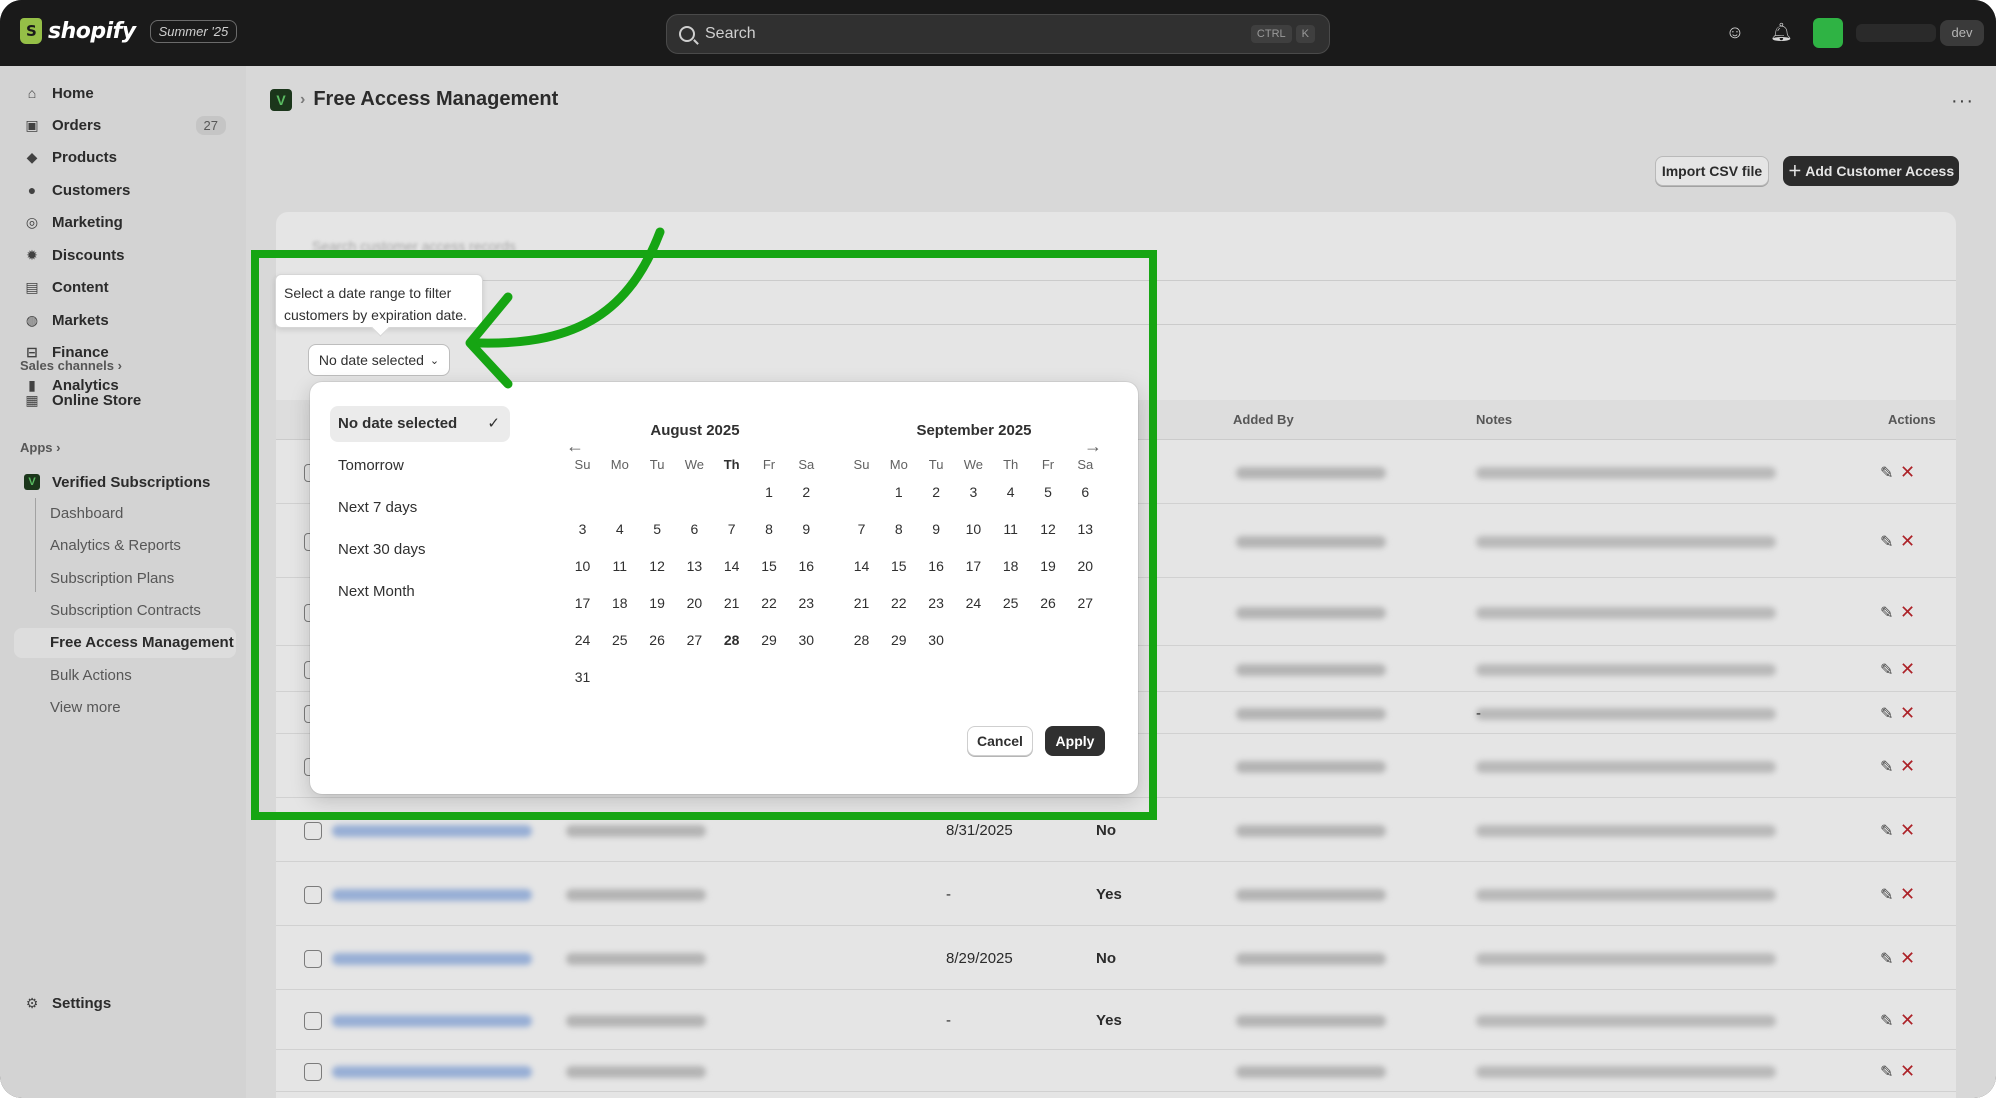  Describe the element at coordinates (31, 31) in the screenshot. I see `shopify-bag-icon` at that location.